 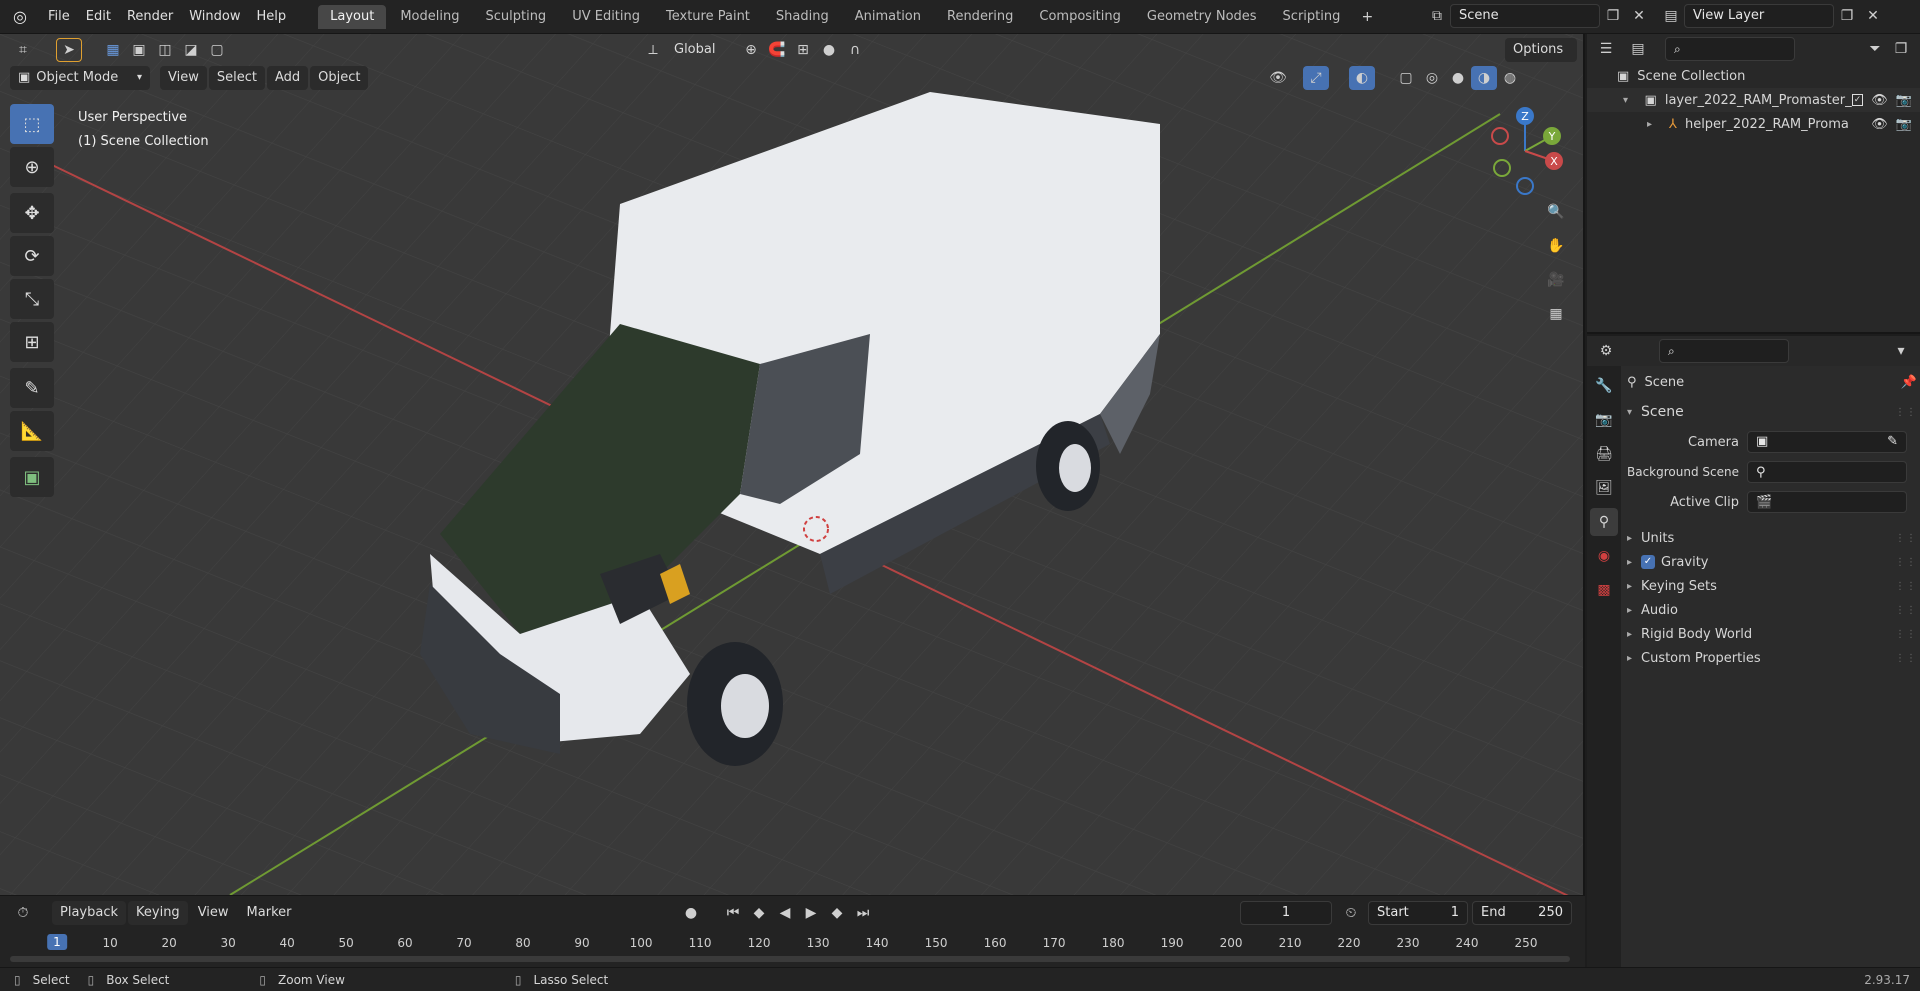 What do you see at coordinates (1606, 351) in the screenshot?
I see `properties-editor-icon: ⚙` at bounding box center [1606, 351].